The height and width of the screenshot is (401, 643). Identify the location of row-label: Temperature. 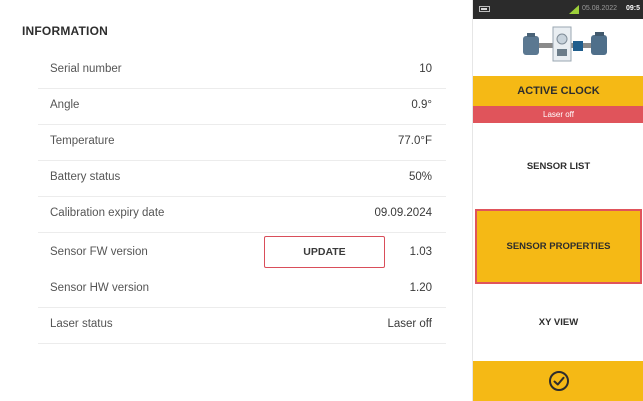
(82, 141).